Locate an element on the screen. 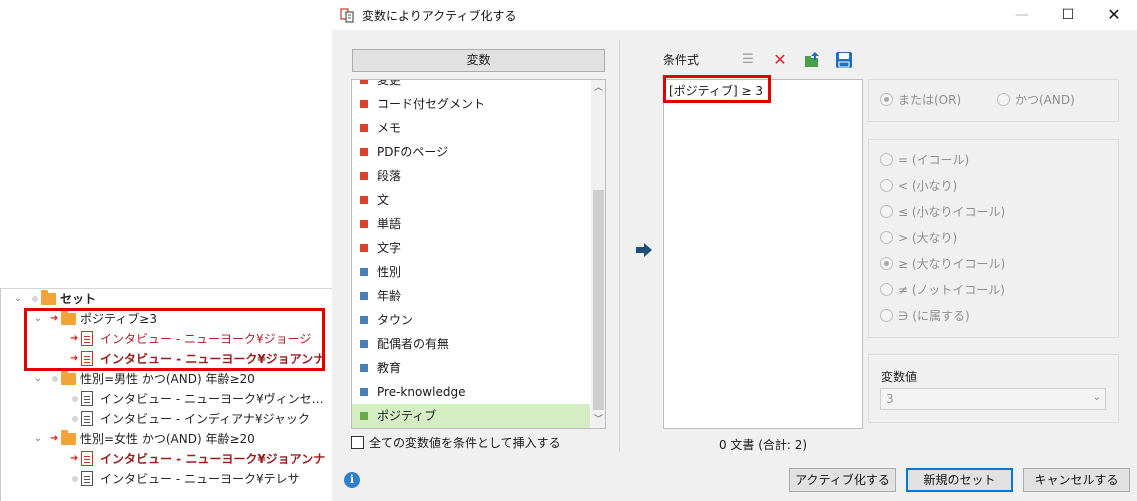  insert-arrow-icon is located at coordinates (644, 250).